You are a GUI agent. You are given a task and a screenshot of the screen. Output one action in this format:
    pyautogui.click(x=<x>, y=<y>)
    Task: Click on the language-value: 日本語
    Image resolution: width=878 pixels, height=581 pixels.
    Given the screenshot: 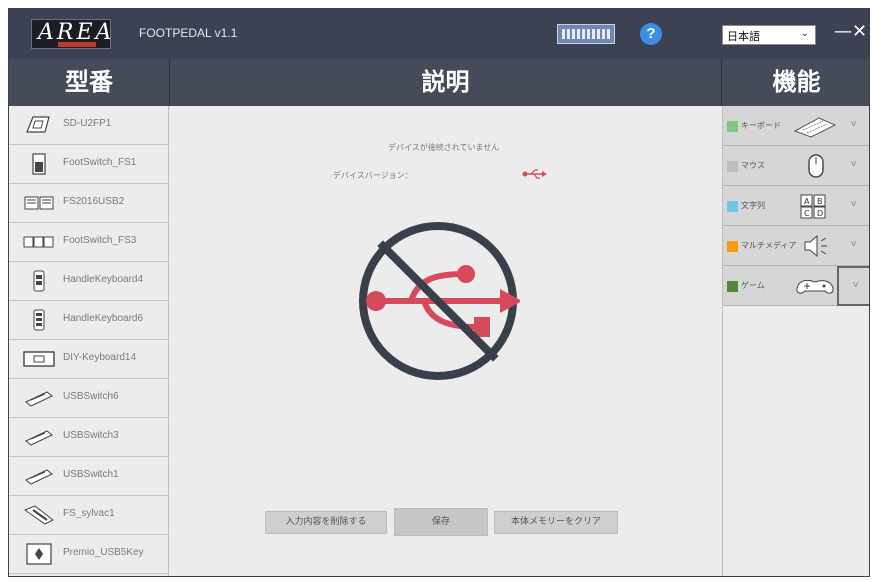 What is the action you would take?
    pyautogui.click(x=743, y=36)
    